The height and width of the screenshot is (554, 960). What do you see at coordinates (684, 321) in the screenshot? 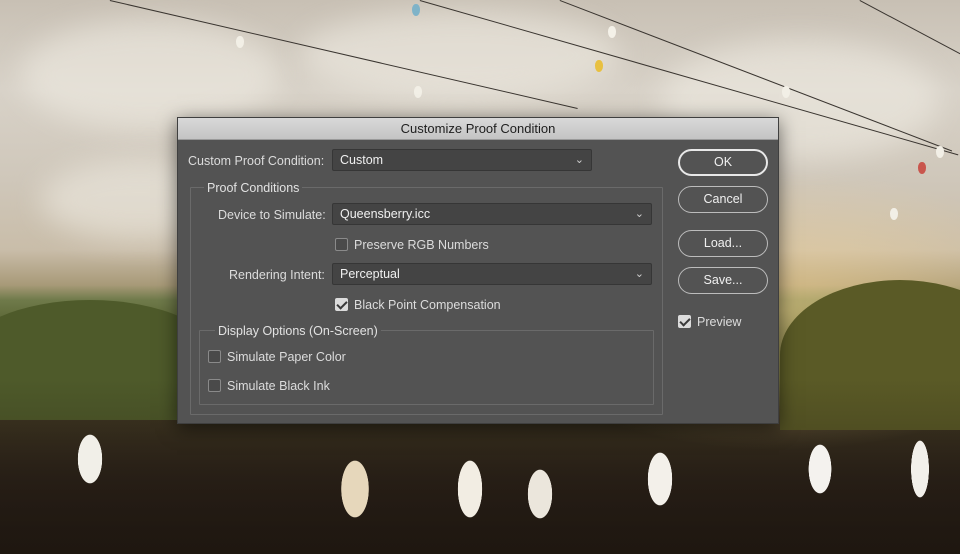
I see `preview-checkbox` at bounding box center [684, 321].